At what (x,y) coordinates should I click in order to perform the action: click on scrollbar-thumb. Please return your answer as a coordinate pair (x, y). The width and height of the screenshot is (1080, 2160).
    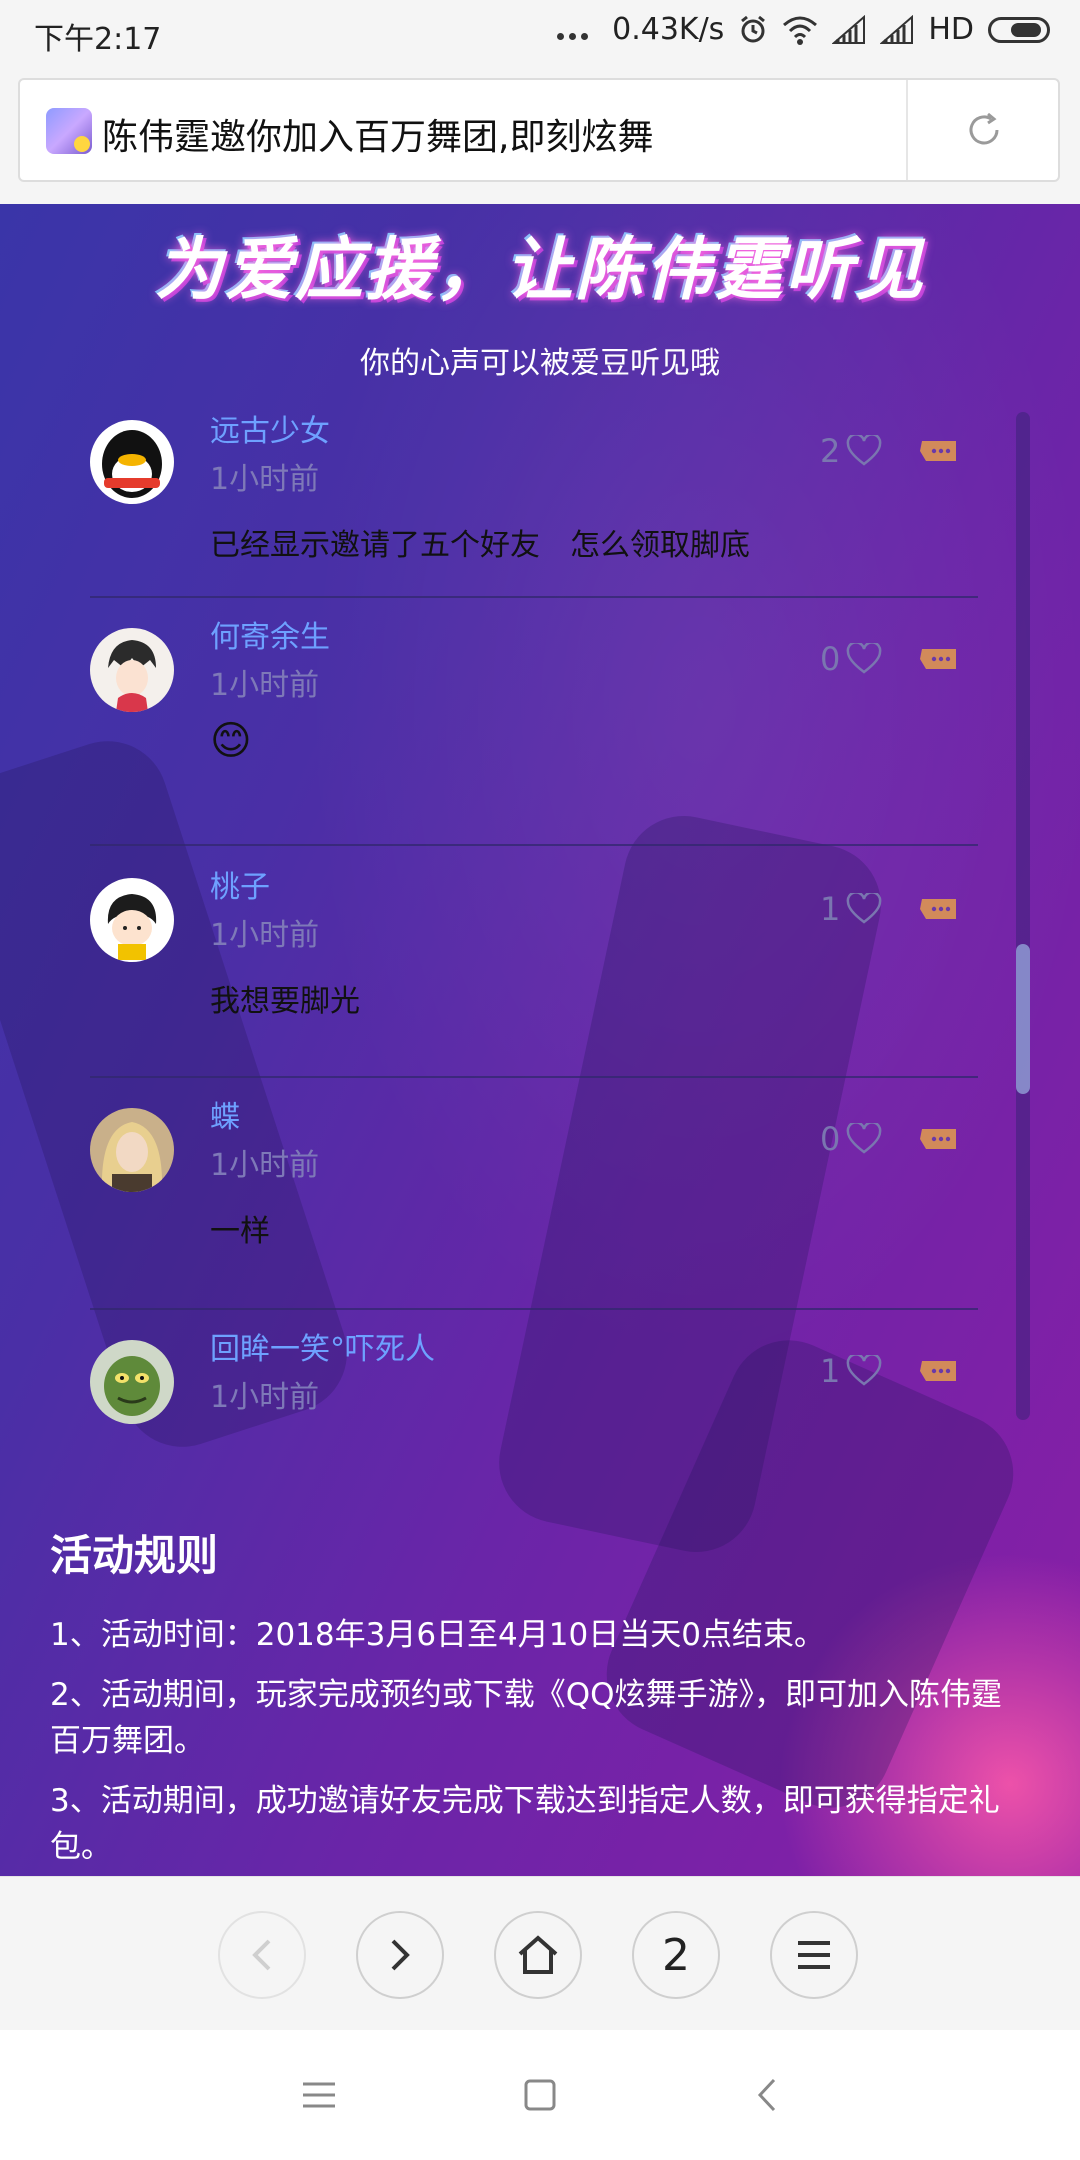
    Looking at the image, I should click on (1023, 1019).